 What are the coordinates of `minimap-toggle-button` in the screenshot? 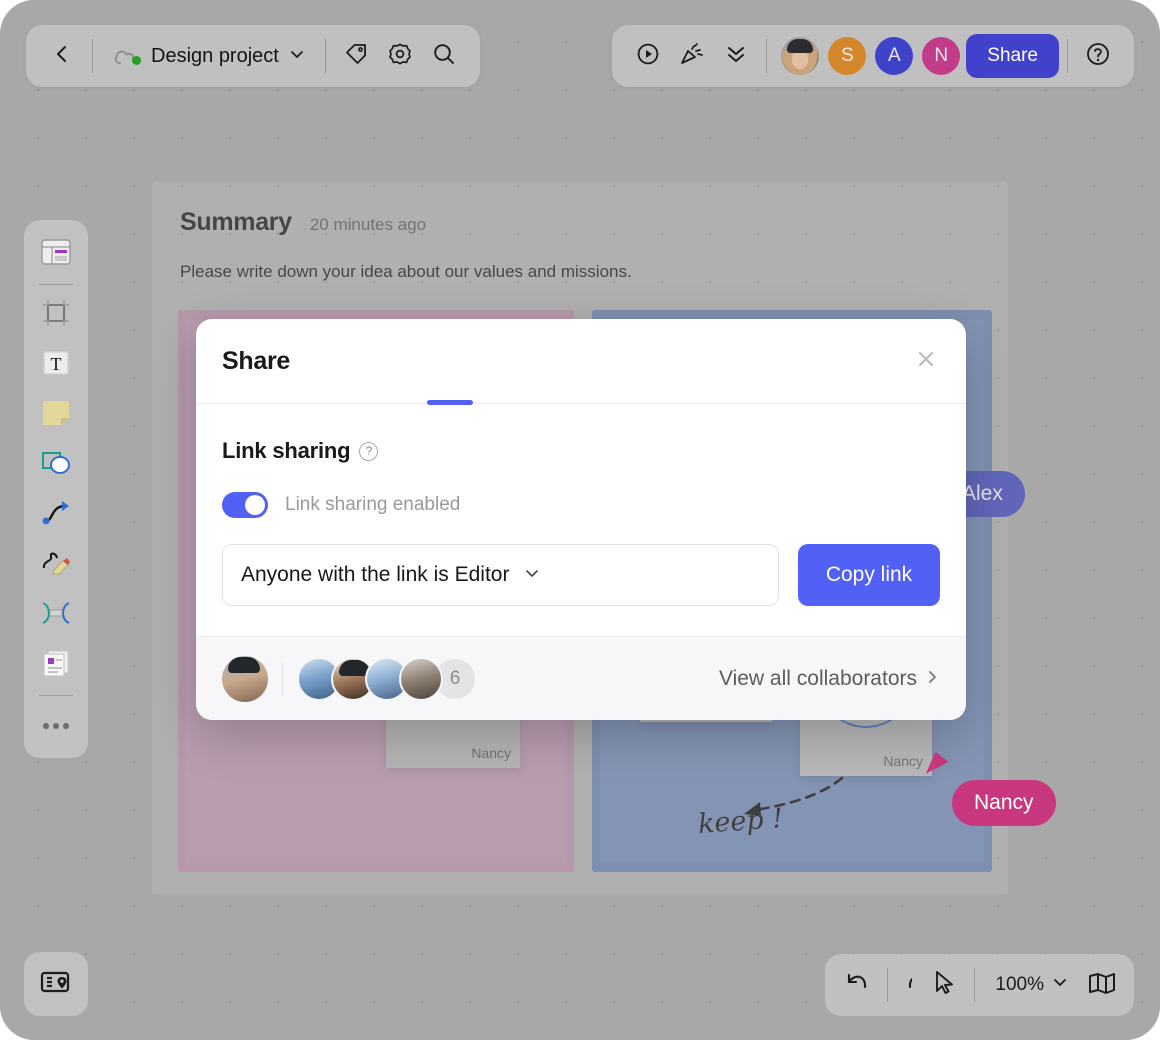 It's located at (56, 984).